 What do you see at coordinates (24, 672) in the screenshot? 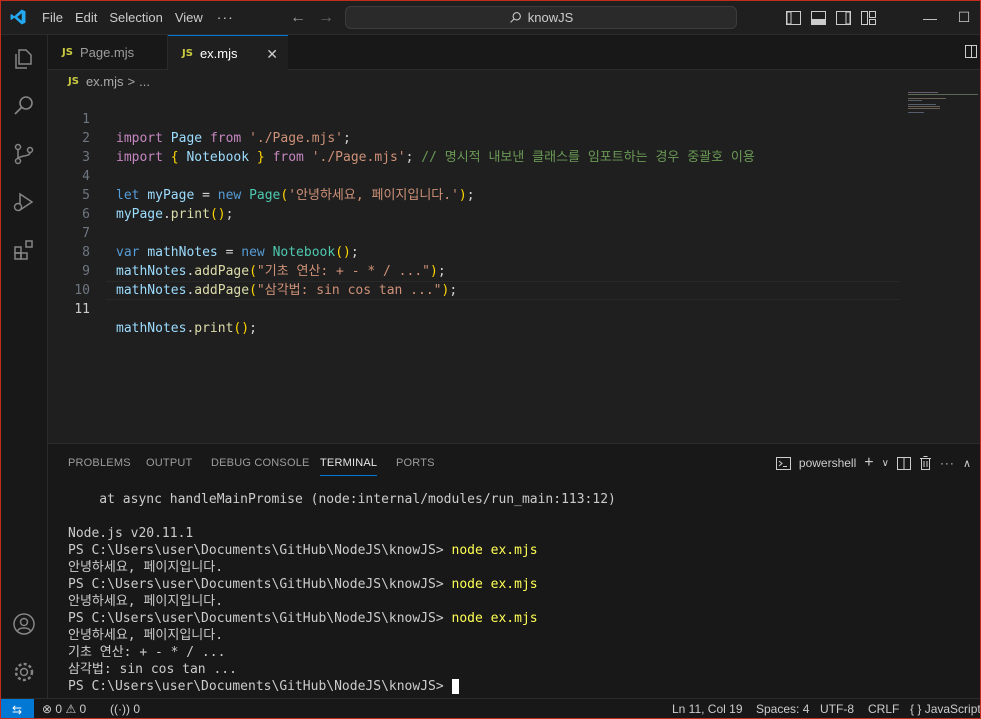
I see `settings-gear-icon` at bounding box center [24, 672].